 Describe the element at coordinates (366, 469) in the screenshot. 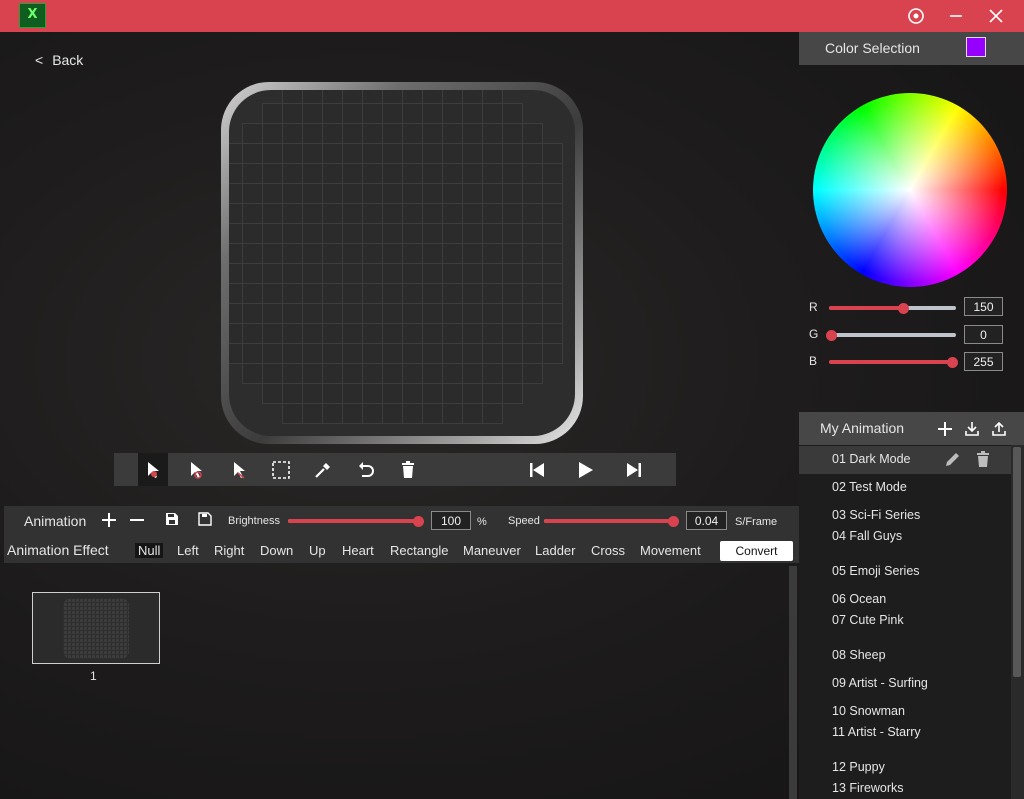

I see `undo-icon` at that location.